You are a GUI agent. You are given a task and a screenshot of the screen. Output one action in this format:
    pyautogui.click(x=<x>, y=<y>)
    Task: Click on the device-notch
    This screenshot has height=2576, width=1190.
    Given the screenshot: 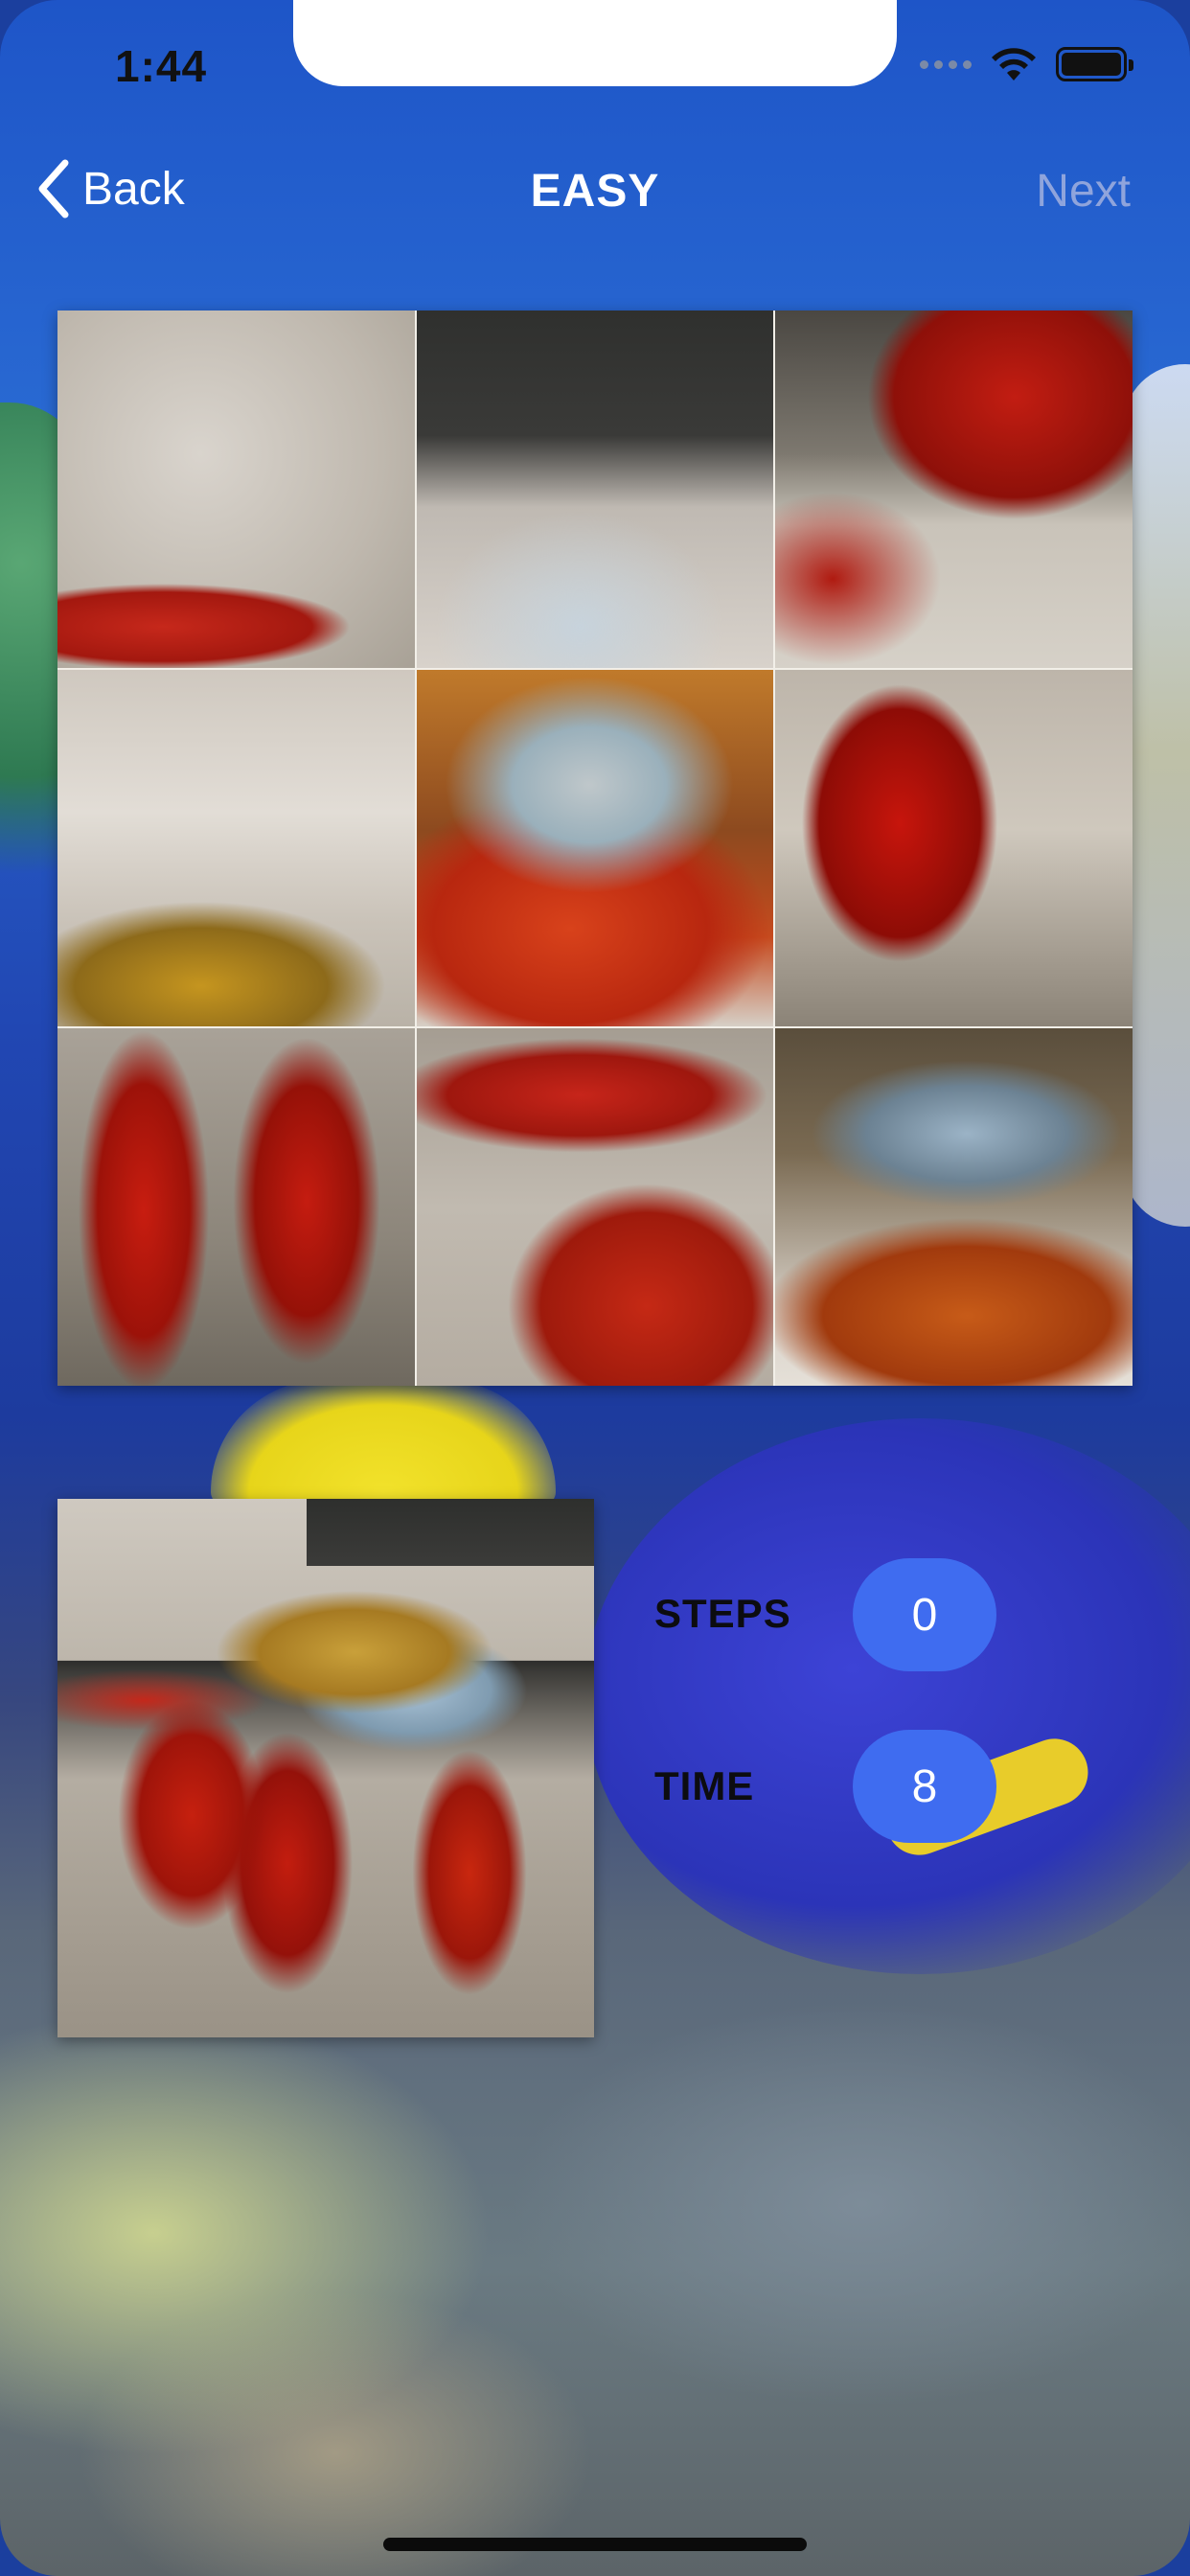 What is the action you would take?
    pyautogui.click(x=595, y=43)
    